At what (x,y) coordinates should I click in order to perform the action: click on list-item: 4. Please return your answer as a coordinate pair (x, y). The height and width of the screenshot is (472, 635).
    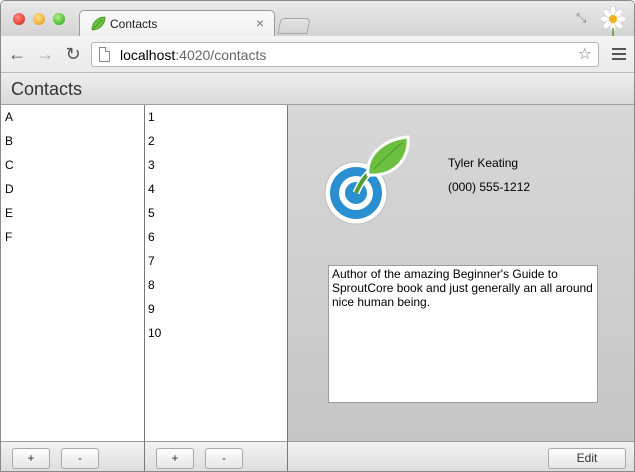
    Looking at the image, I should click on (216, 189).